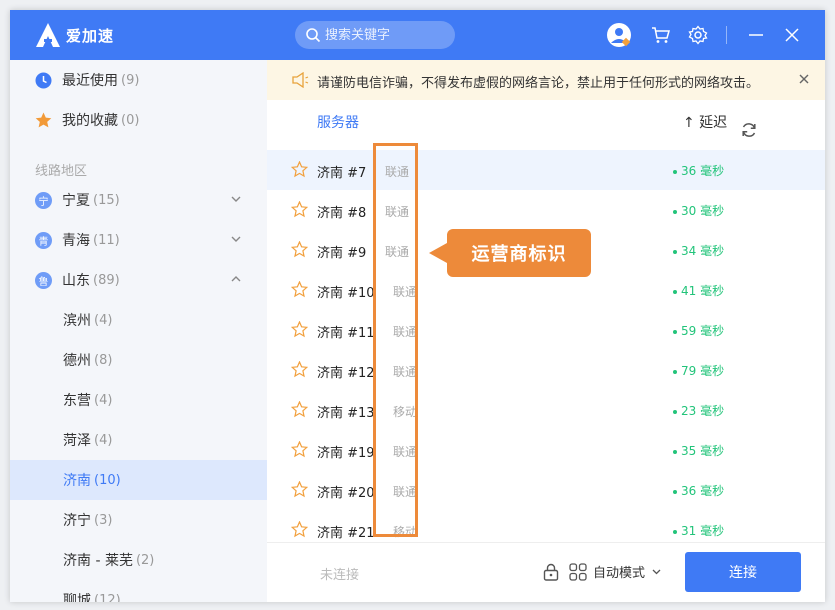 The height and width of the screenshot is (610, 835). What do you see at coordinates (107, 597) in the screenshot?
I see `city-count: (12)` at bounding box center [107, 597].